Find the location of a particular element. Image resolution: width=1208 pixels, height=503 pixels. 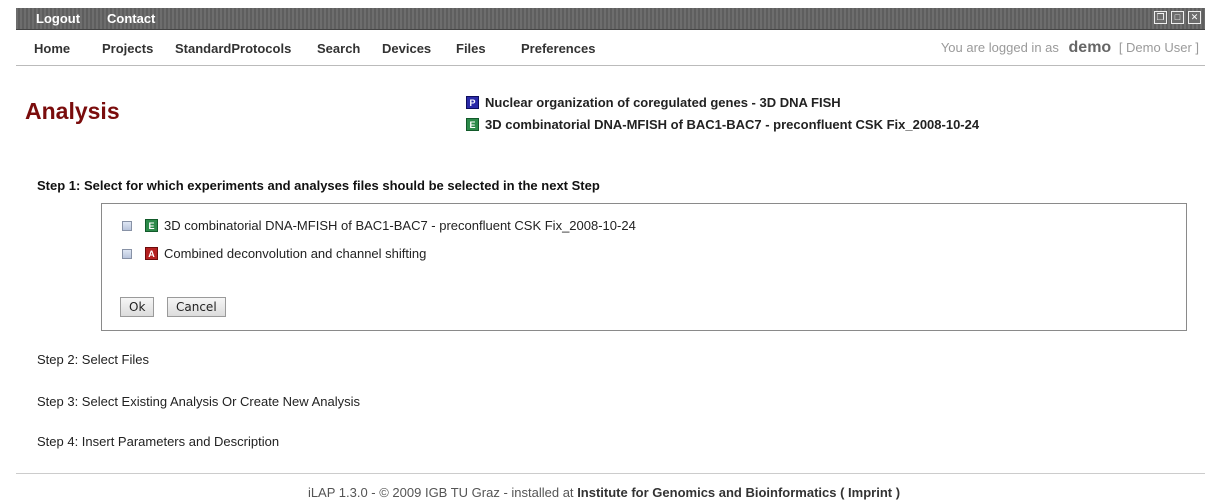

analysis-badge-icon: A is located at coordinates (151, 253).